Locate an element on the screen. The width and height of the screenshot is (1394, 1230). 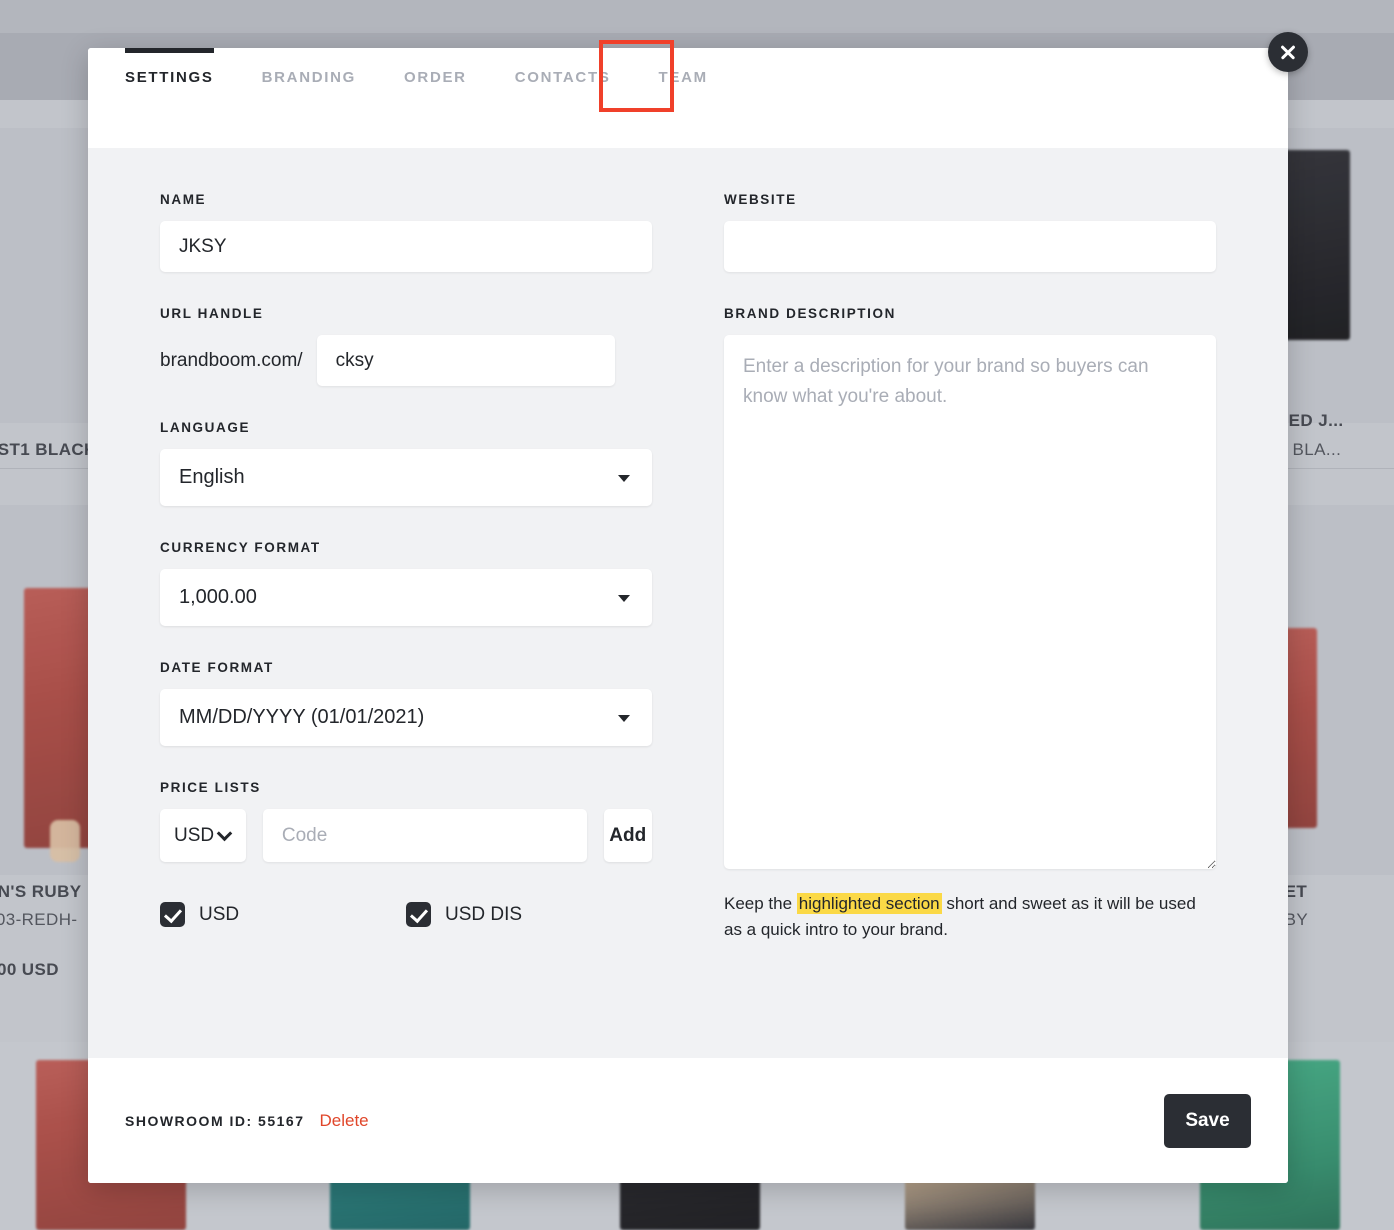
name-field-group: NAME is located at coordinates (406, 232).